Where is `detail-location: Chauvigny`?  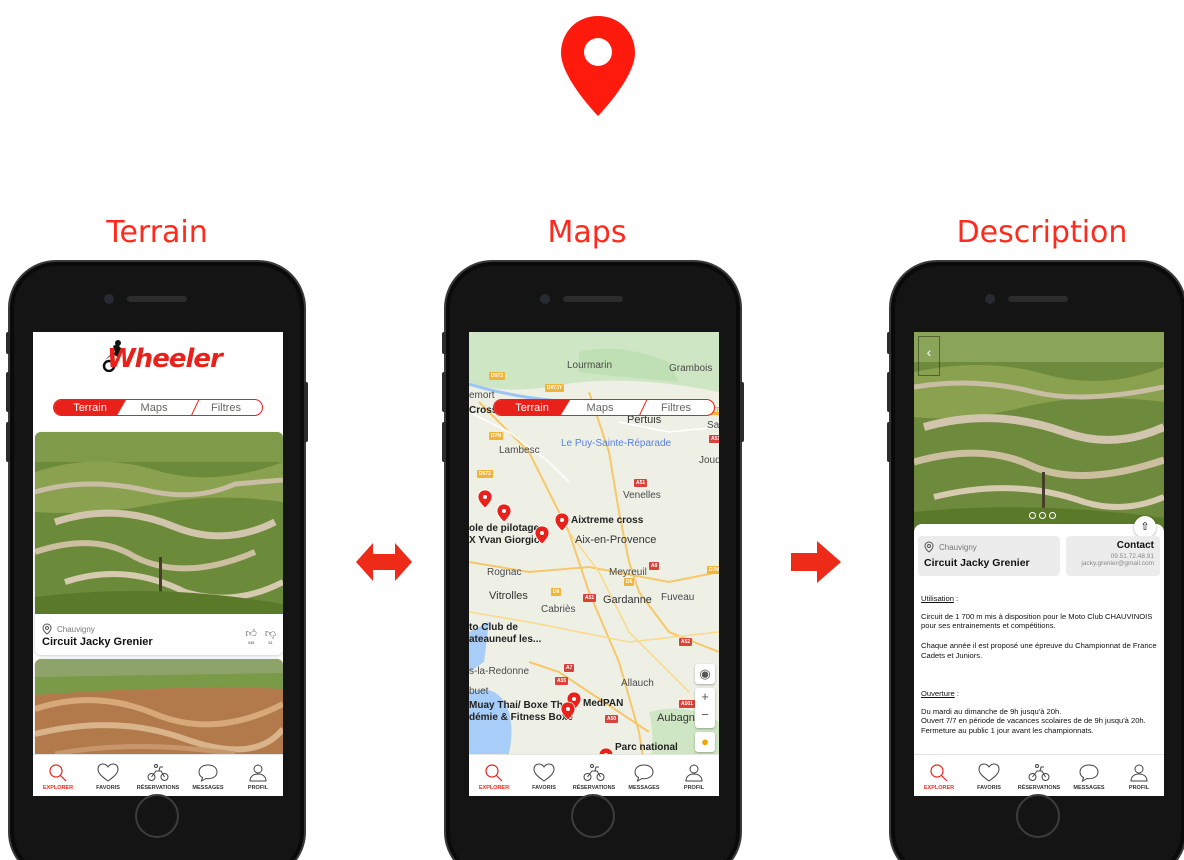 detail-location: Chauvigny is located at coordinates (958, 547).